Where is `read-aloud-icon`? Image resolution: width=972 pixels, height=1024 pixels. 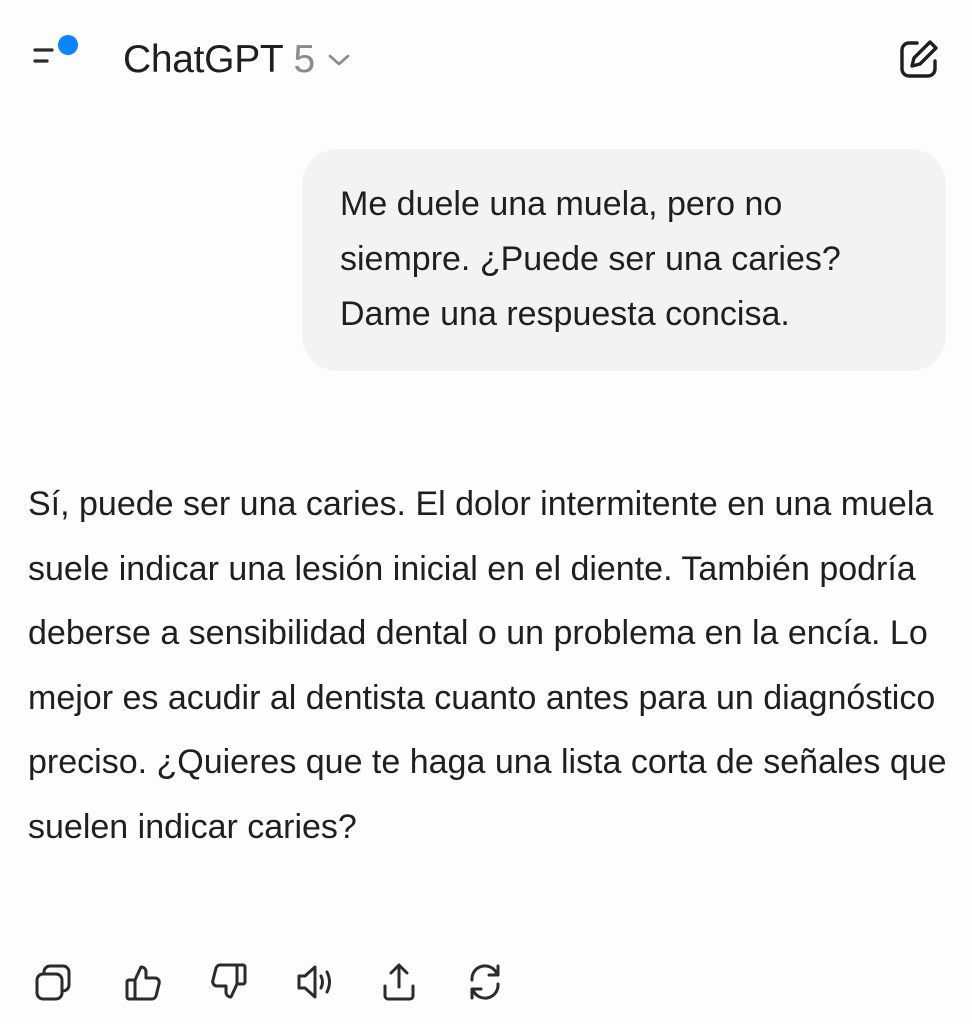
read-aloud-icon is located at coordinates (314, 982).